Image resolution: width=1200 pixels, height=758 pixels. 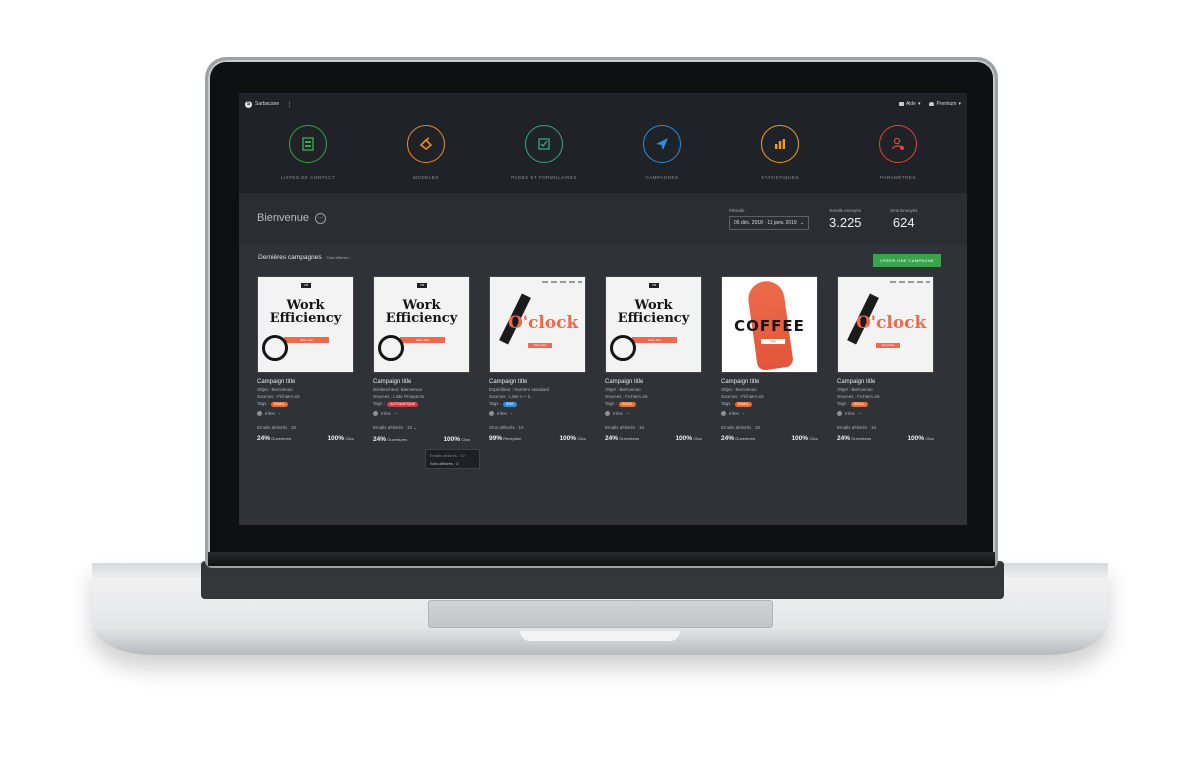 I want to click on thumb-nav, so click(x=910, y=282).